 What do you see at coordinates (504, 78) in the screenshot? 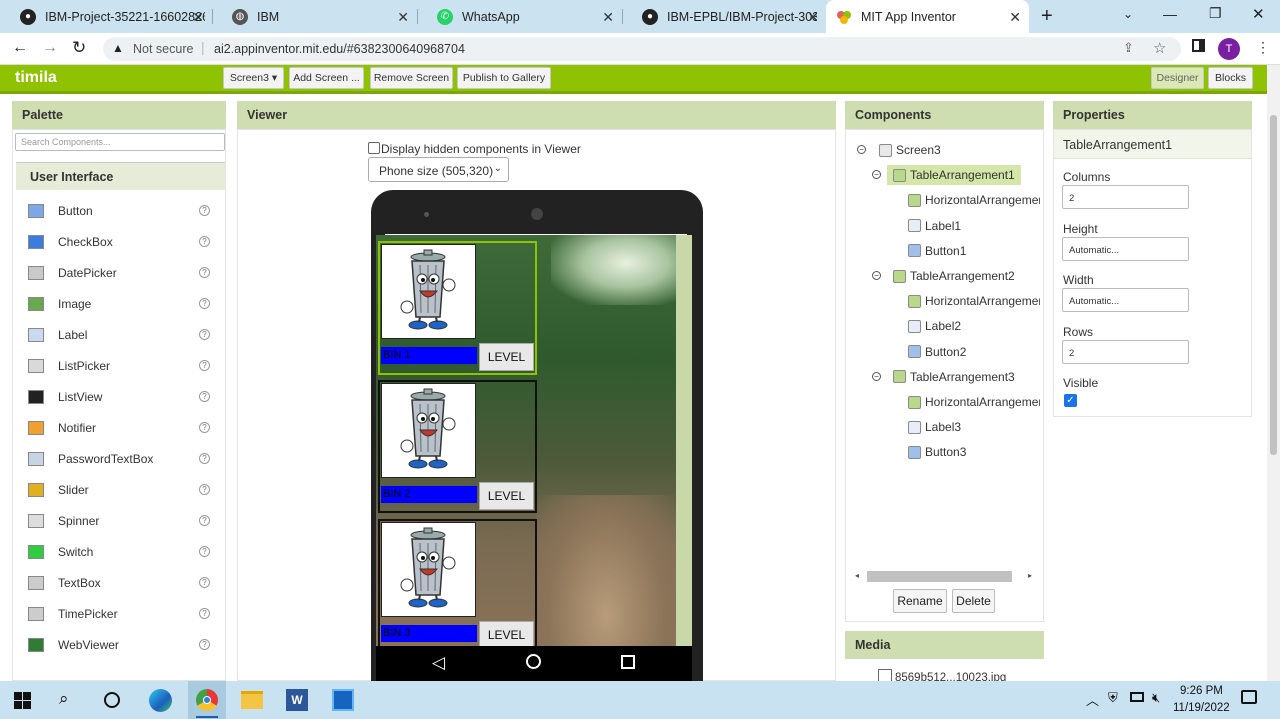
I see `publish-gallery-button: Publish to Gallery` at bounding box center [504, 78].